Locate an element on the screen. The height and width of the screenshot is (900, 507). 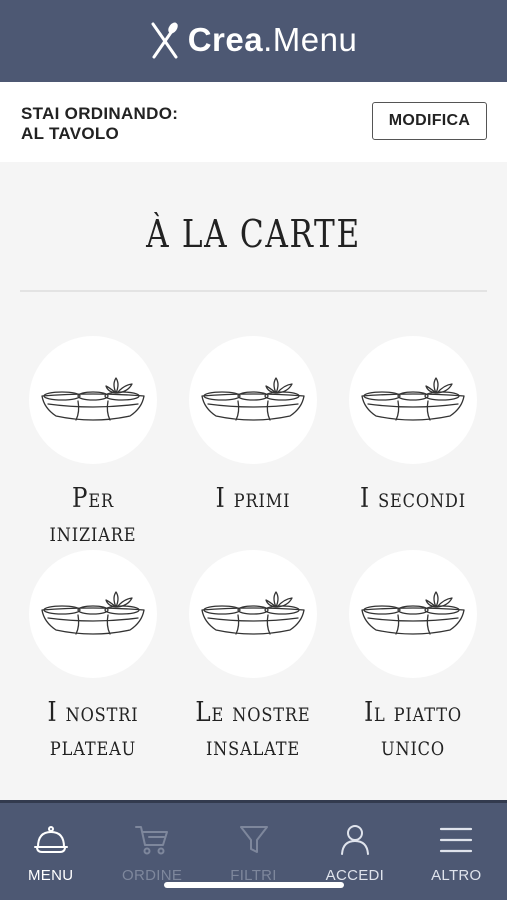
fork-knife-icon is located at coordinates (164, 40).